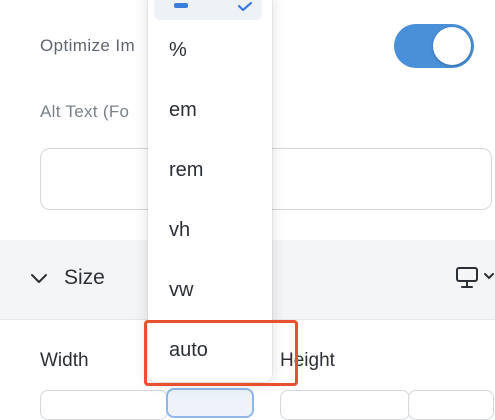 This screenshot has height=420, width=495. What do you see at coordinates (475, 278) in the screenshot?
I see `monitor-icon` at bounding box center [475, 278].